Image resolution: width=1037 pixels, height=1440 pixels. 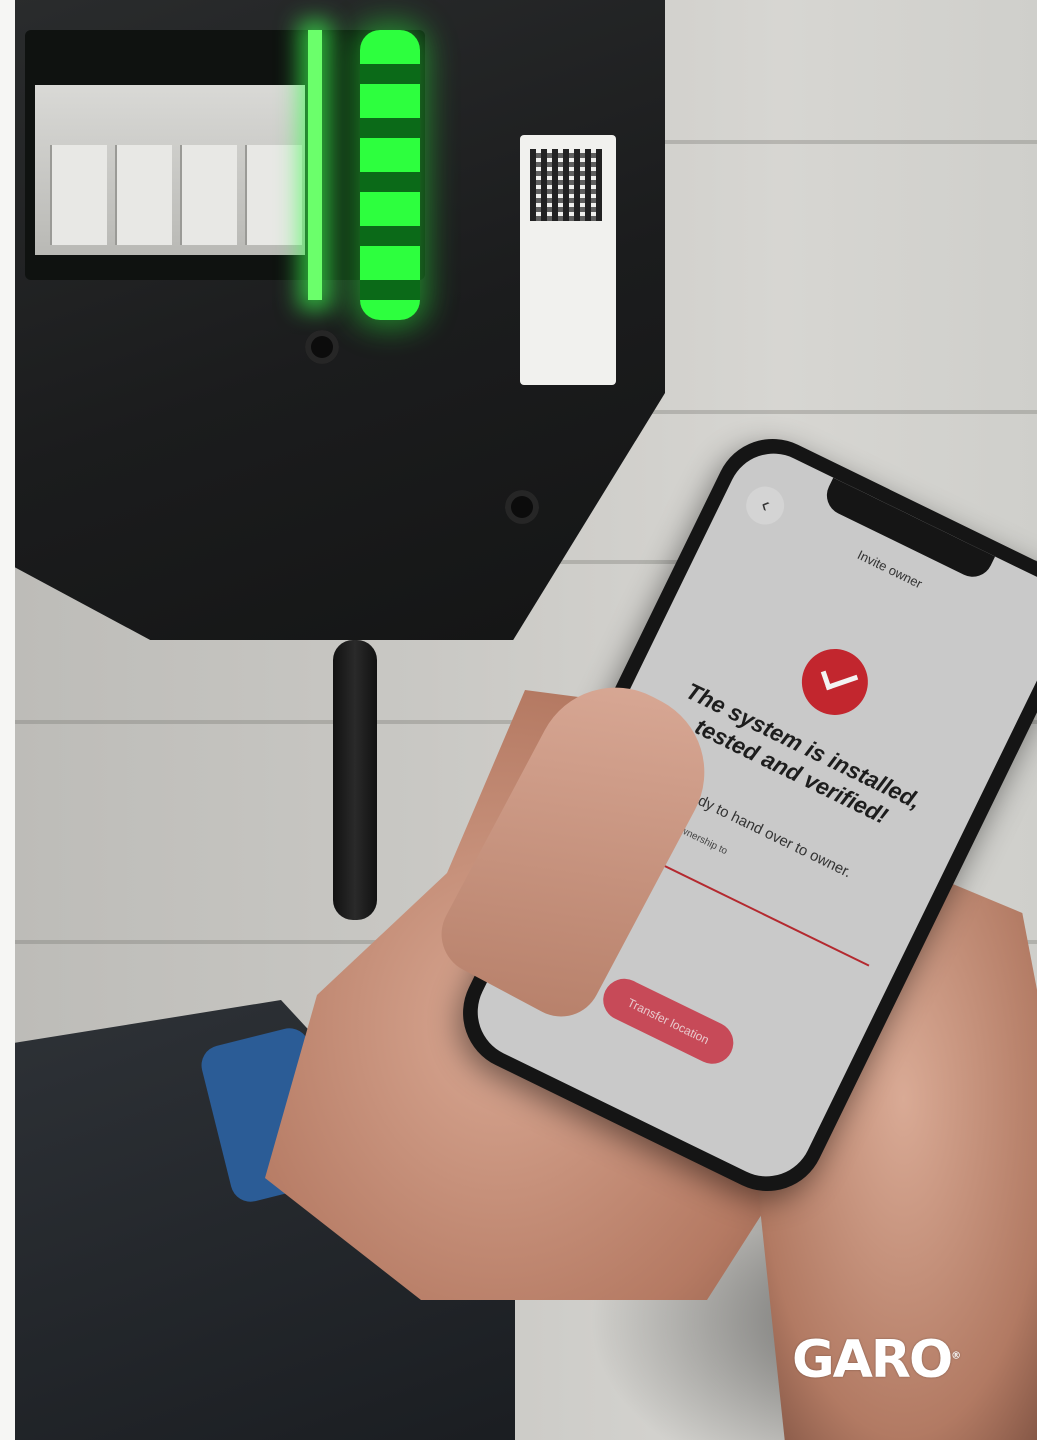 What do you see at coordinates (908, 530) in the screenshot?
I see `phone-notch` at bounding box center [908, 530].